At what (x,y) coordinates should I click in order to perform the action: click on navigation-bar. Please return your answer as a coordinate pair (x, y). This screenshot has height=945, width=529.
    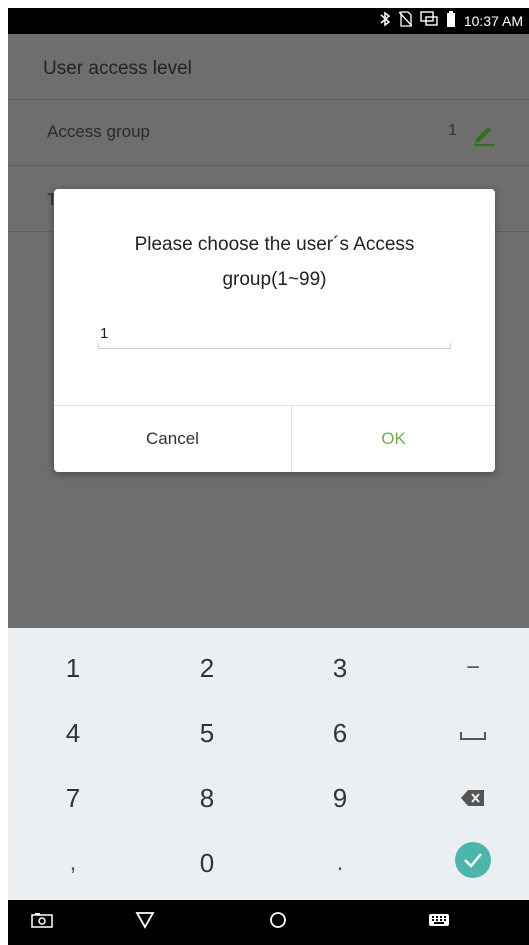
    Looking at the image, I should click on (268, 922).